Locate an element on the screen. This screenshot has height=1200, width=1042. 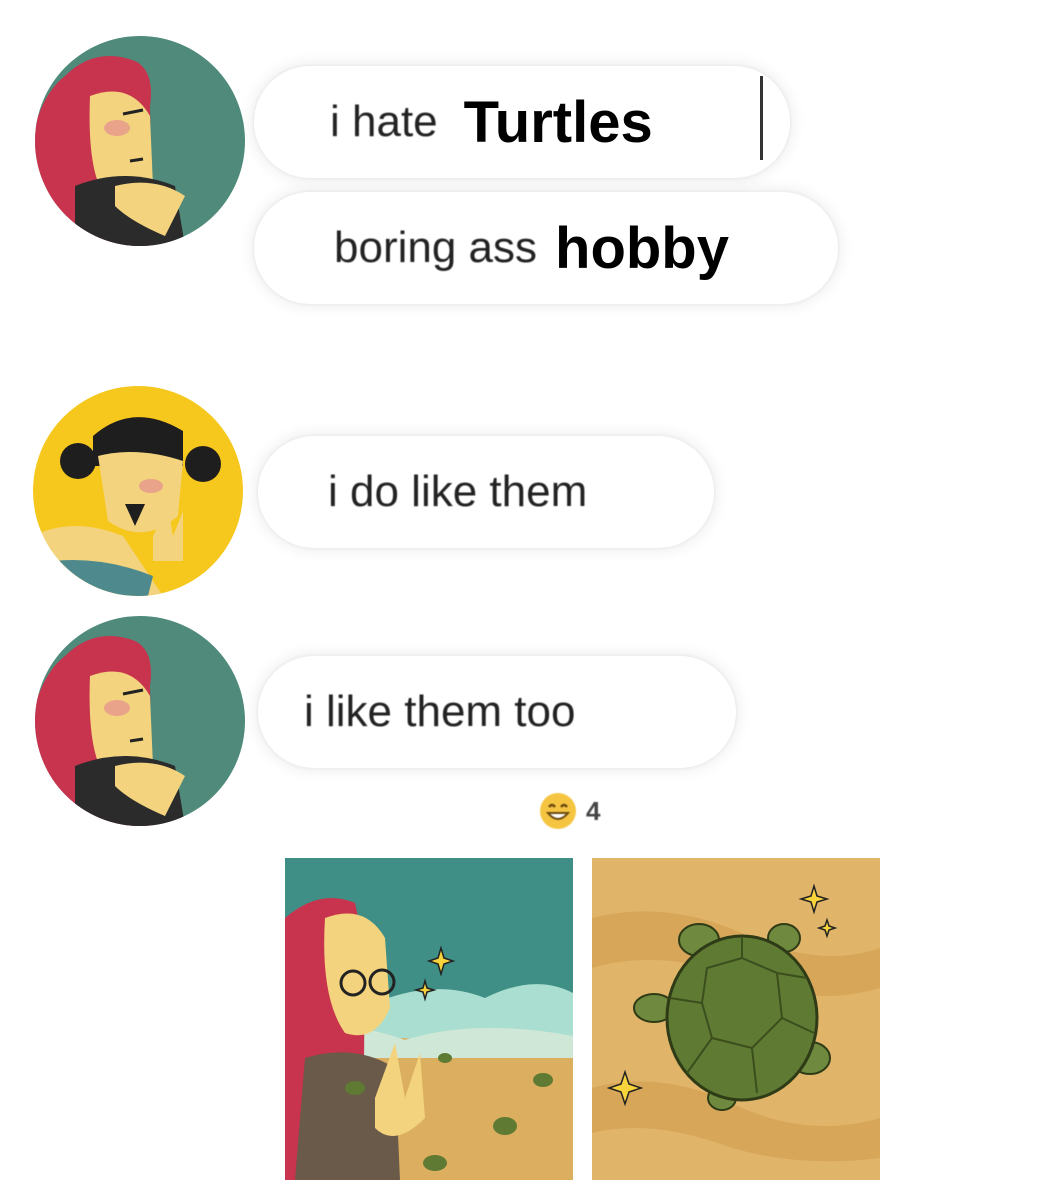
message-text: boring ass is located at coordinates (436, 247).